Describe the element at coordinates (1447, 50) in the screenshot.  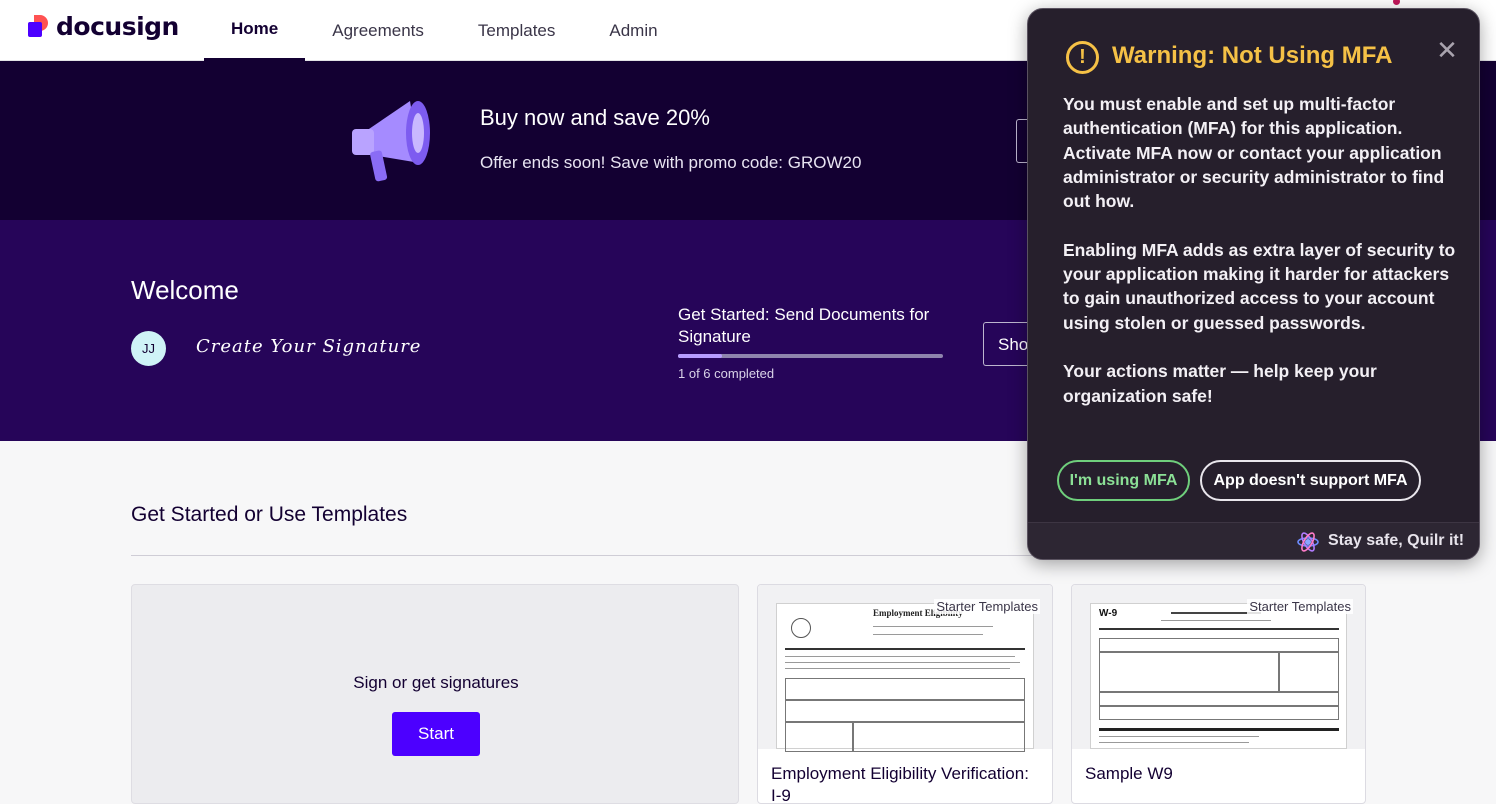
I see `close-icon: ✕` at that location.